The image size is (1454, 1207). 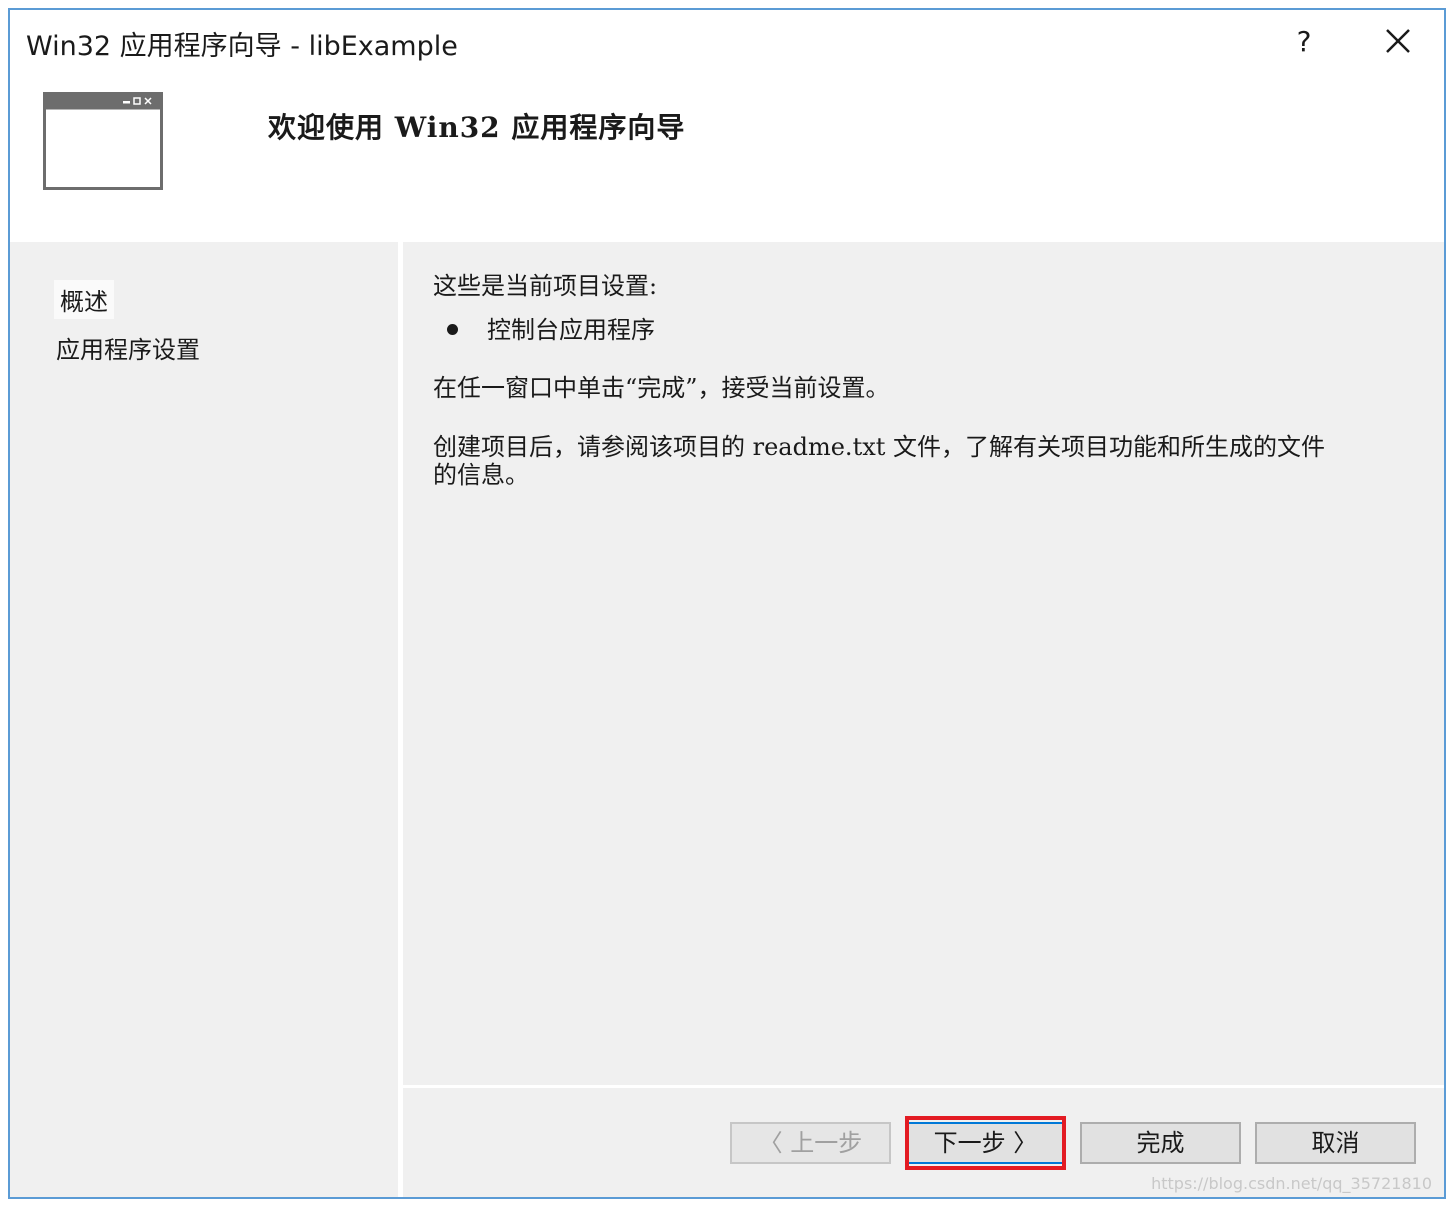 I want to click on window-icon, so click(x=103, y=141).